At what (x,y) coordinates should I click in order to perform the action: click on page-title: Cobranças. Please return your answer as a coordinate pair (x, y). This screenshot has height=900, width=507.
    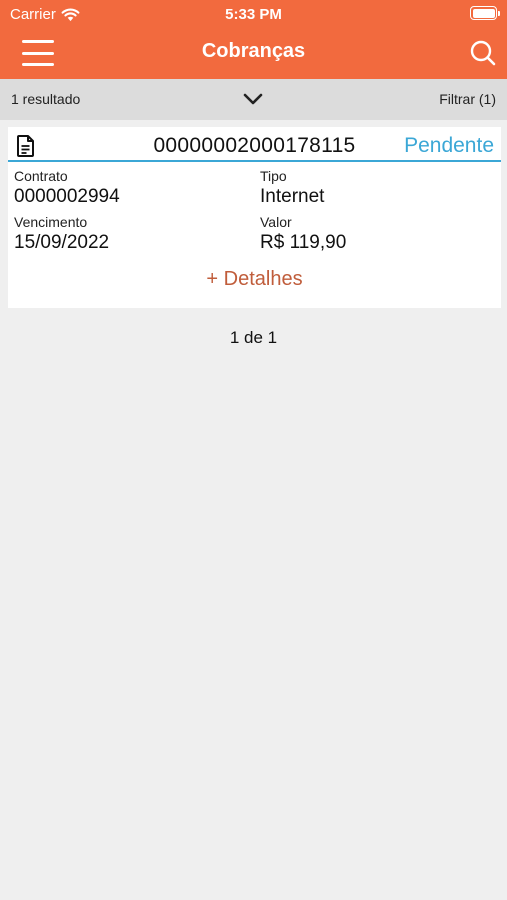
    Looking at the image, I should click on (253, 51).